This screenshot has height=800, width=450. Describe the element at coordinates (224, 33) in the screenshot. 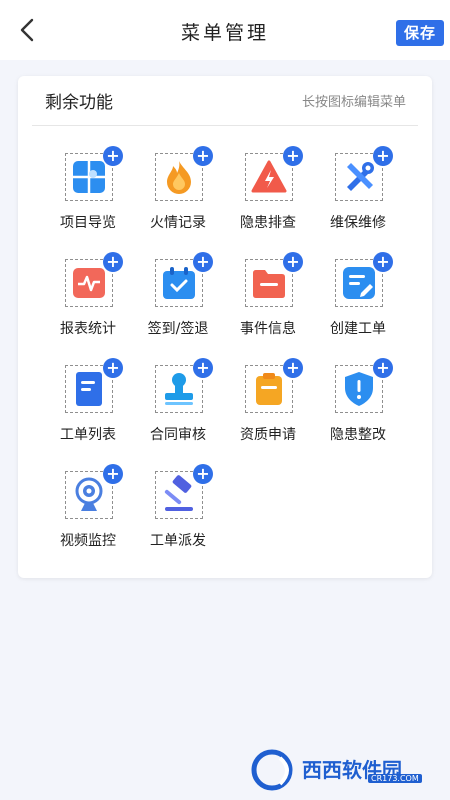

I see `page-title: 菜单管理` at that location.